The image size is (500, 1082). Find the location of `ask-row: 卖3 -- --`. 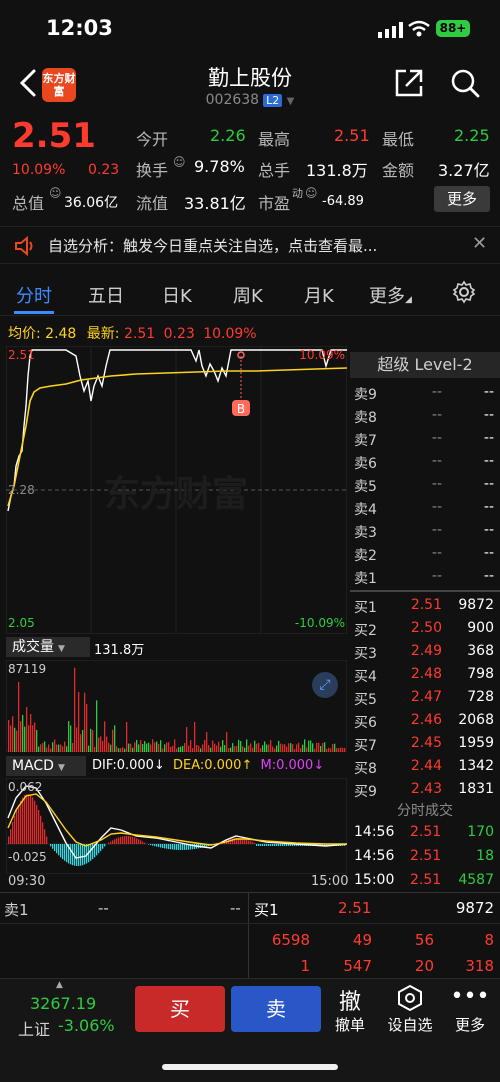

ask-row: 卖3 -- -- is located at coordinates (425, 530).